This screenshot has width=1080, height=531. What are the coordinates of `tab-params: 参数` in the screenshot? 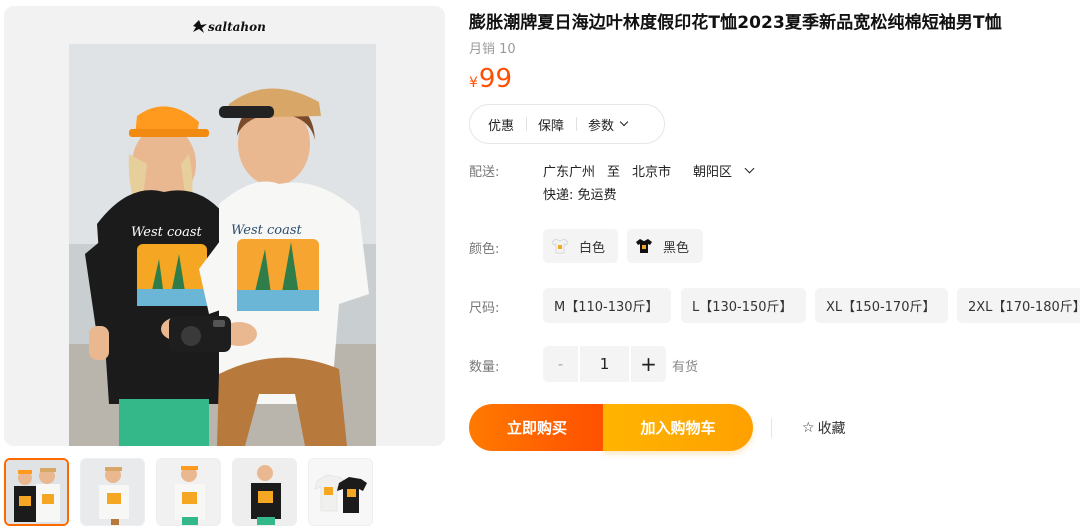 It's located at (607, 124).